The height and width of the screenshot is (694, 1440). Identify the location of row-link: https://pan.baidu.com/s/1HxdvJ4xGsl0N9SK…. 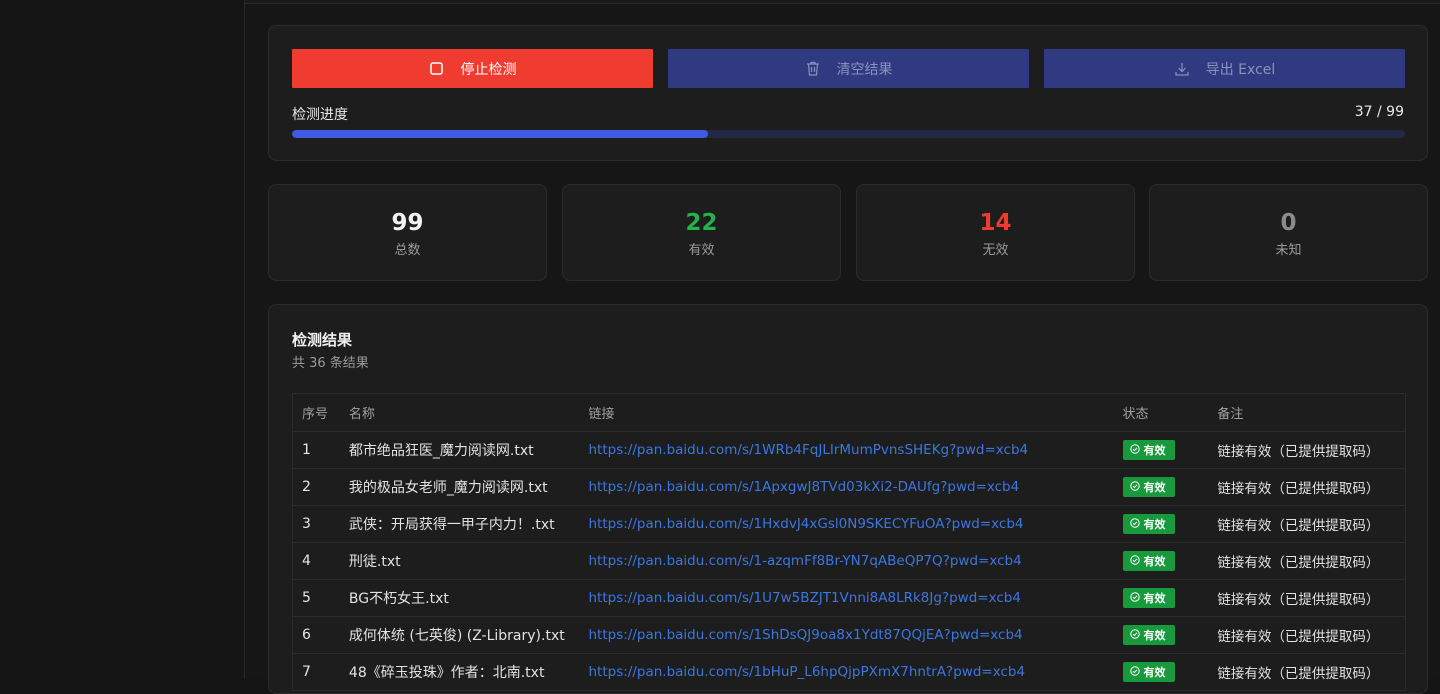
(855, 524).